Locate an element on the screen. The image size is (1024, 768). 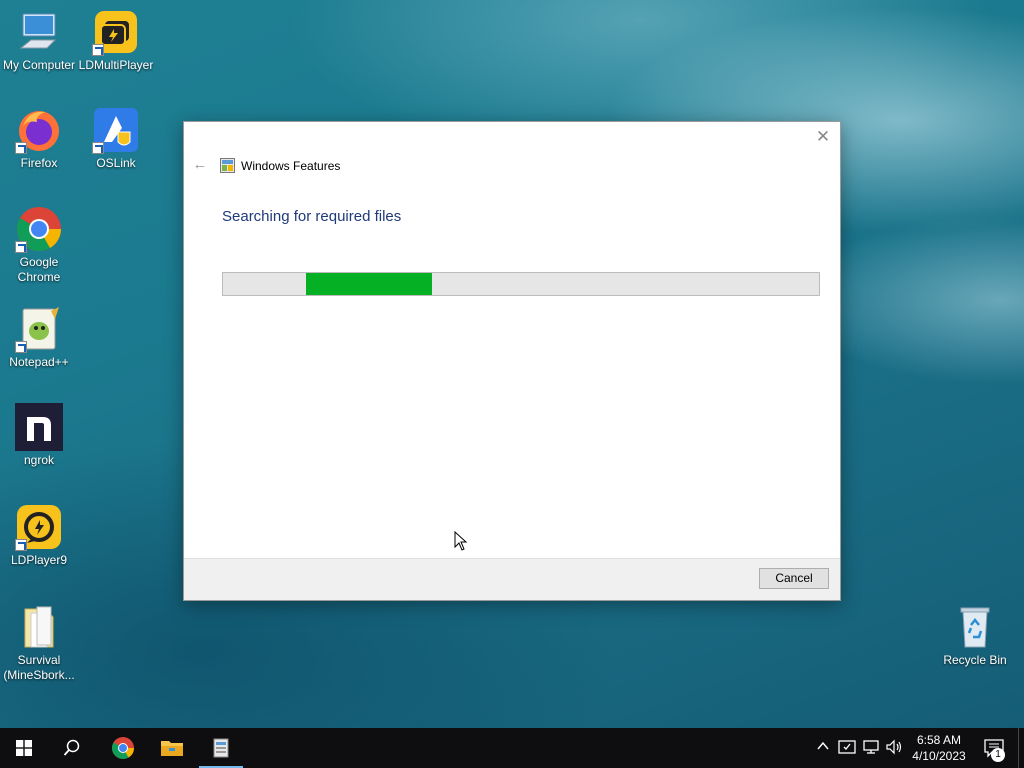
taskbar-clock: 6:58 AM 4/10/2023 is located at coordinates (939, 748).